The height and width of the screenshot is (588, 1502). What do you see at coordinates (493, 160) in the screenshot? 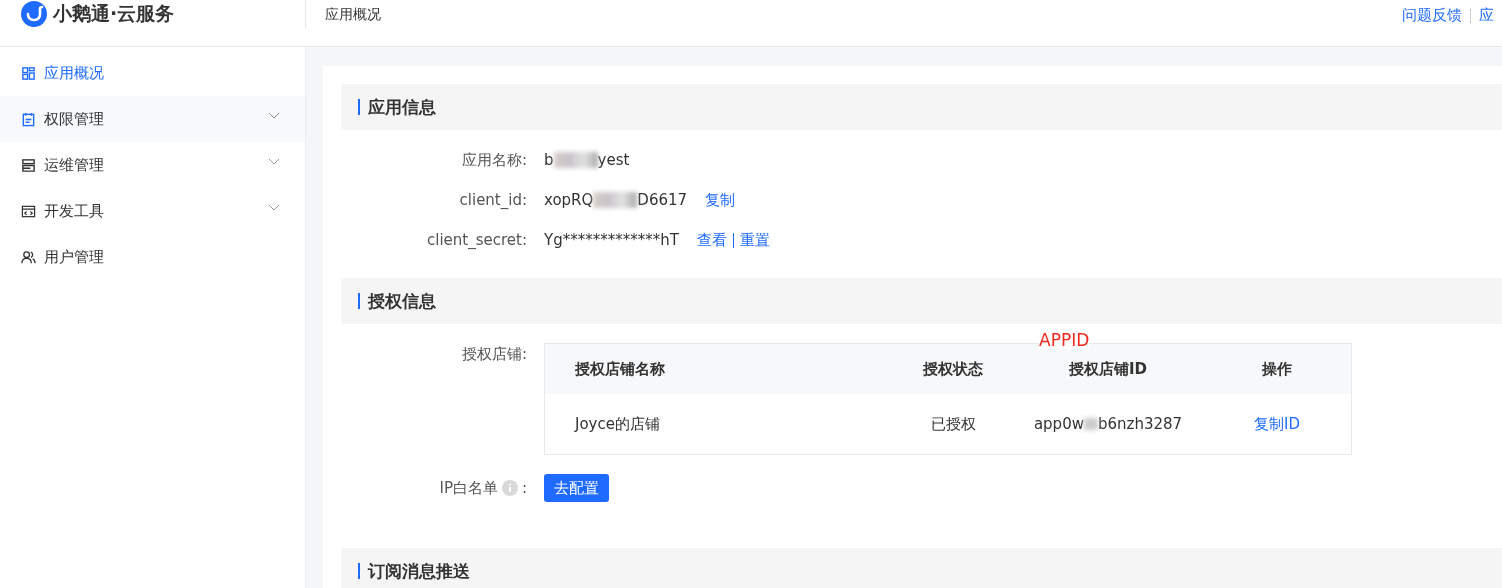
I see `field-label: 应用名称:` at bounding box center [493, 160].